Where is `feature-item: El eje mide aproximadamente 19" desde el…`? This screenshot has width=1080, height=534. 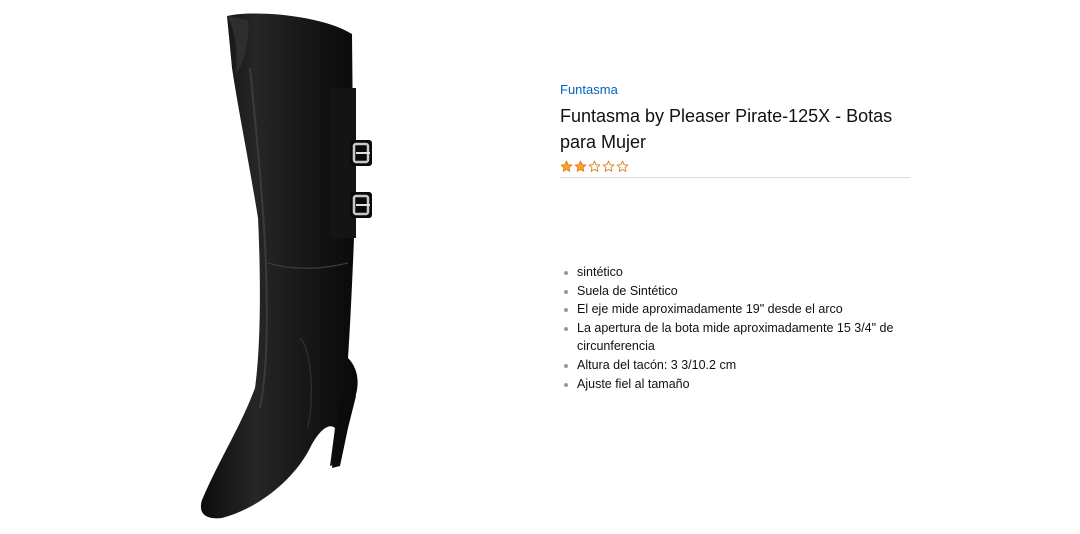
feature-item: El eje mide aproximadamente 19" desde el… is located at coordinates (740, 309).